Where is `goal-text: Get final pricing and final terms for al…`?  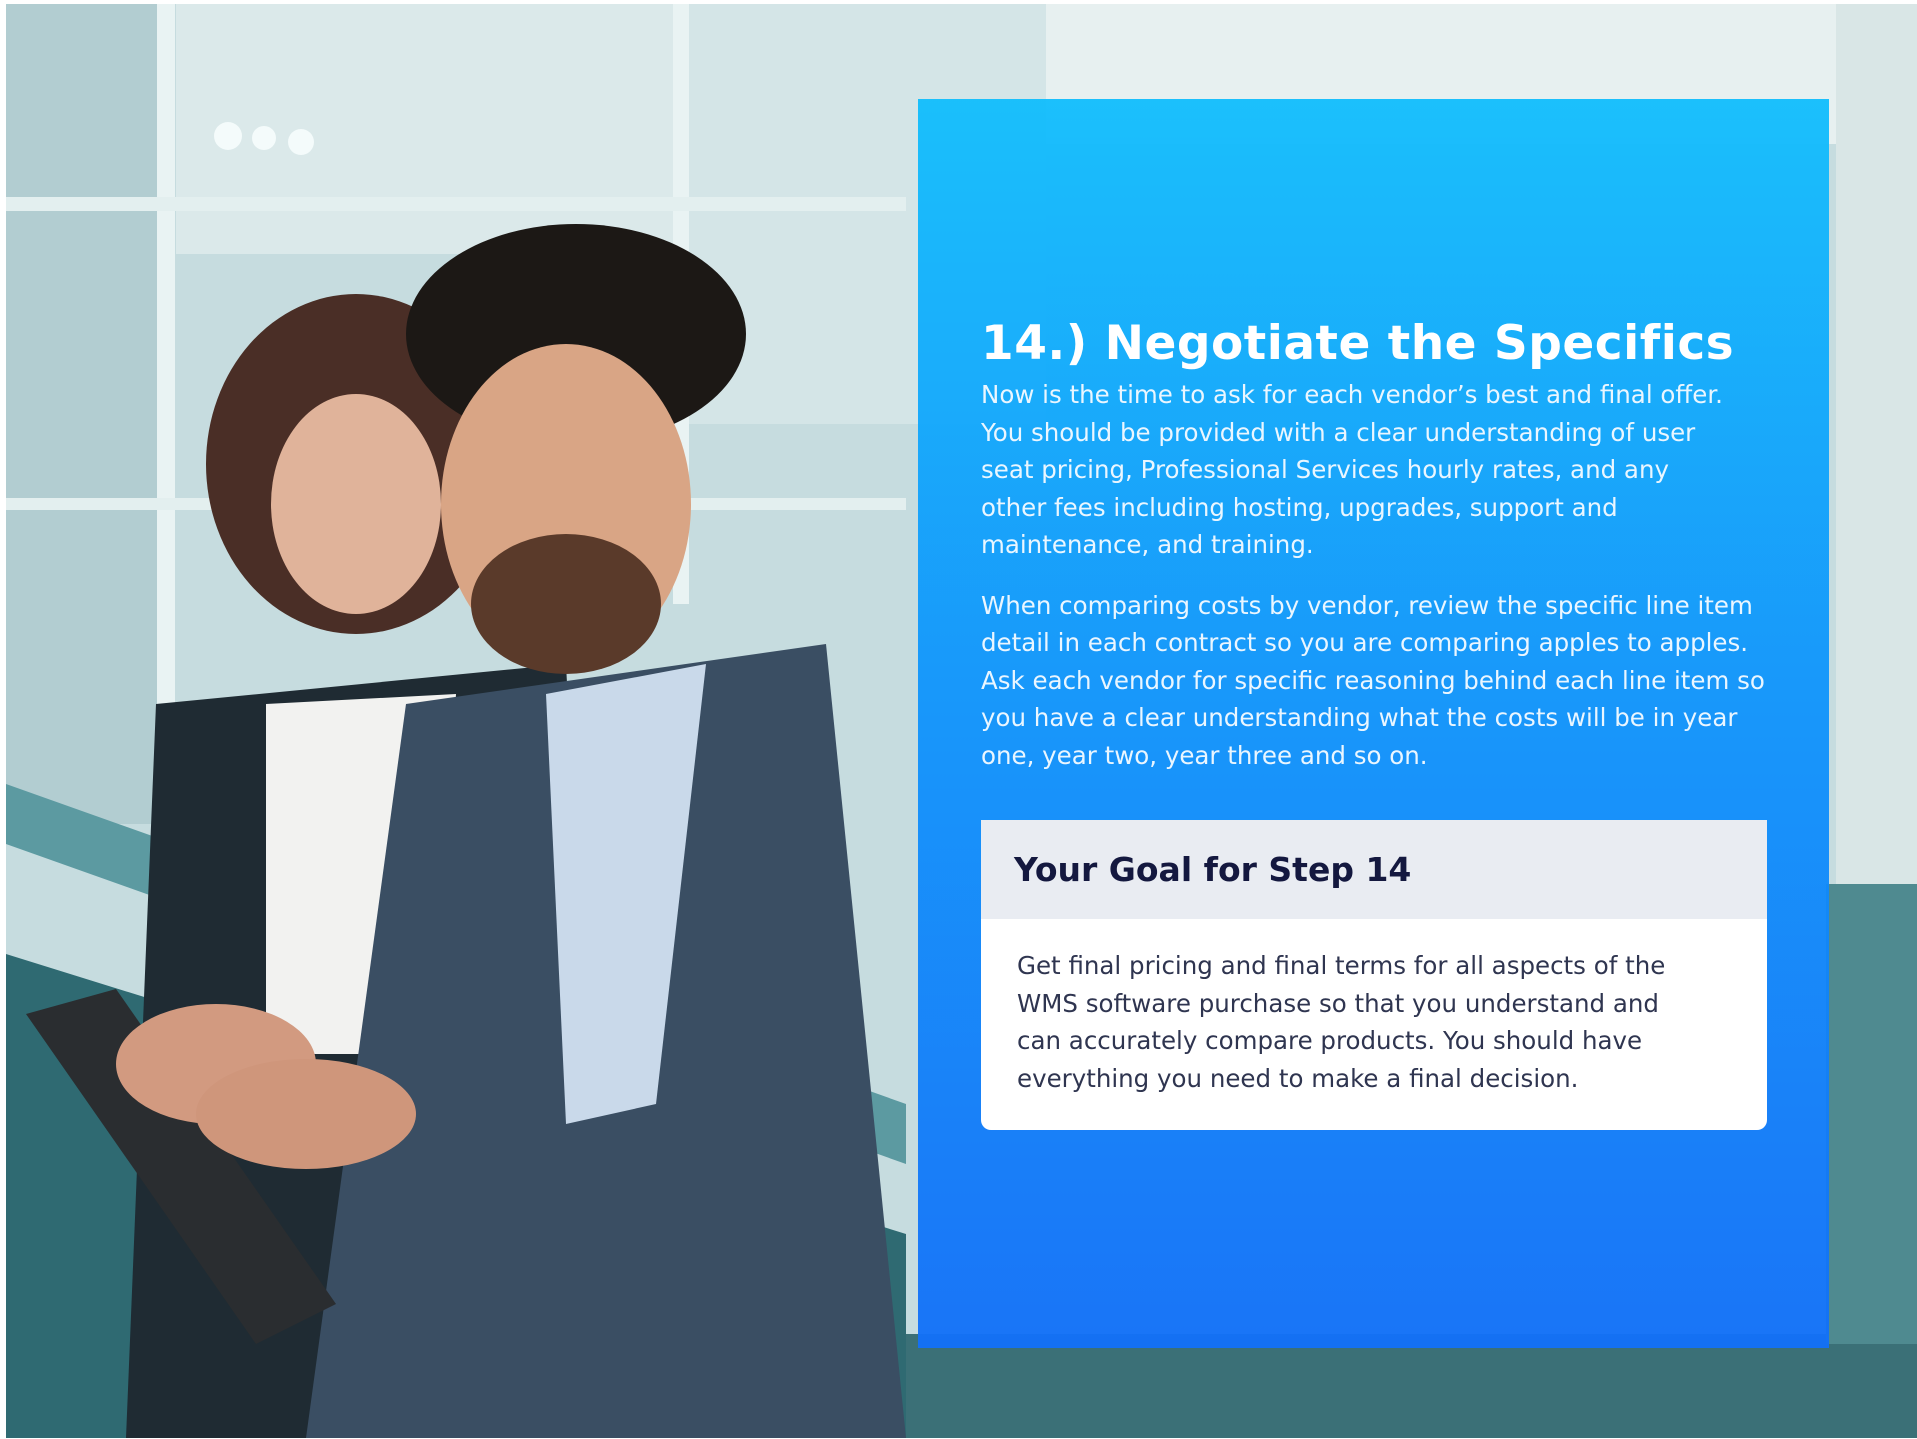
goal-text: Get final pricing and final terms for al… is located at coordinates (1341, 1022).